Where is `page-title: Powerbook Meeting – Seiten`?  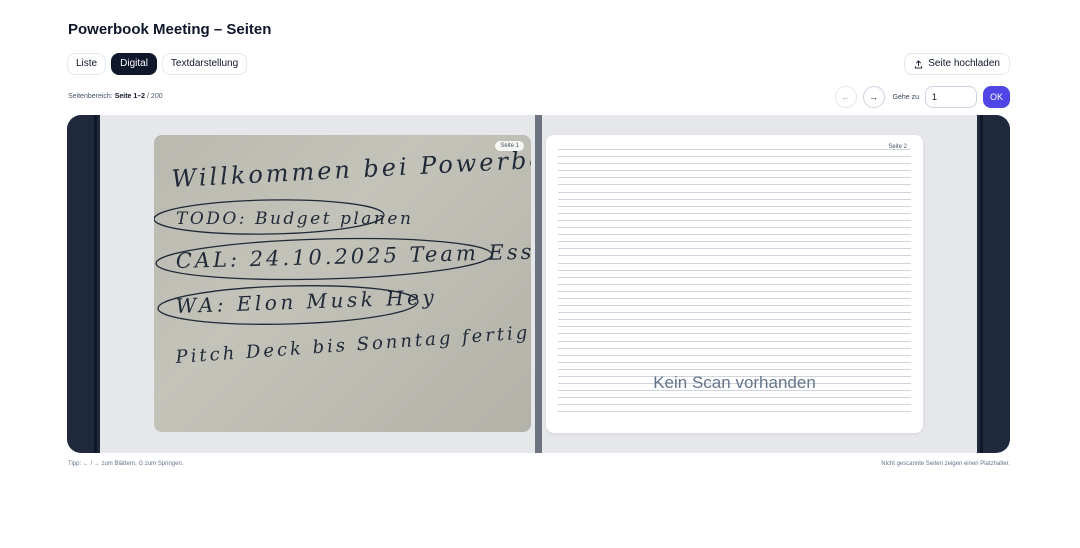
page-title: Powerbook Meeting – Seiten is located at coordinates (170, 29).